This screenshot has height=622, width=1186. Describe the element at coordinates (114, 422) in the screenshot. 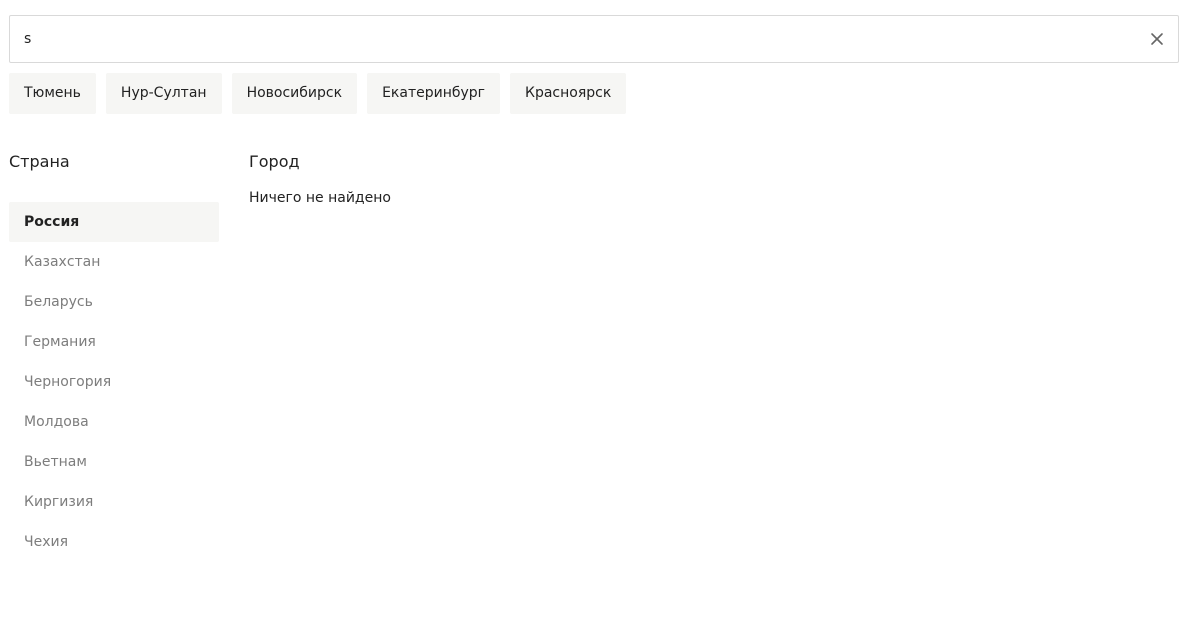

I see `country-item: Молдова` at that location.